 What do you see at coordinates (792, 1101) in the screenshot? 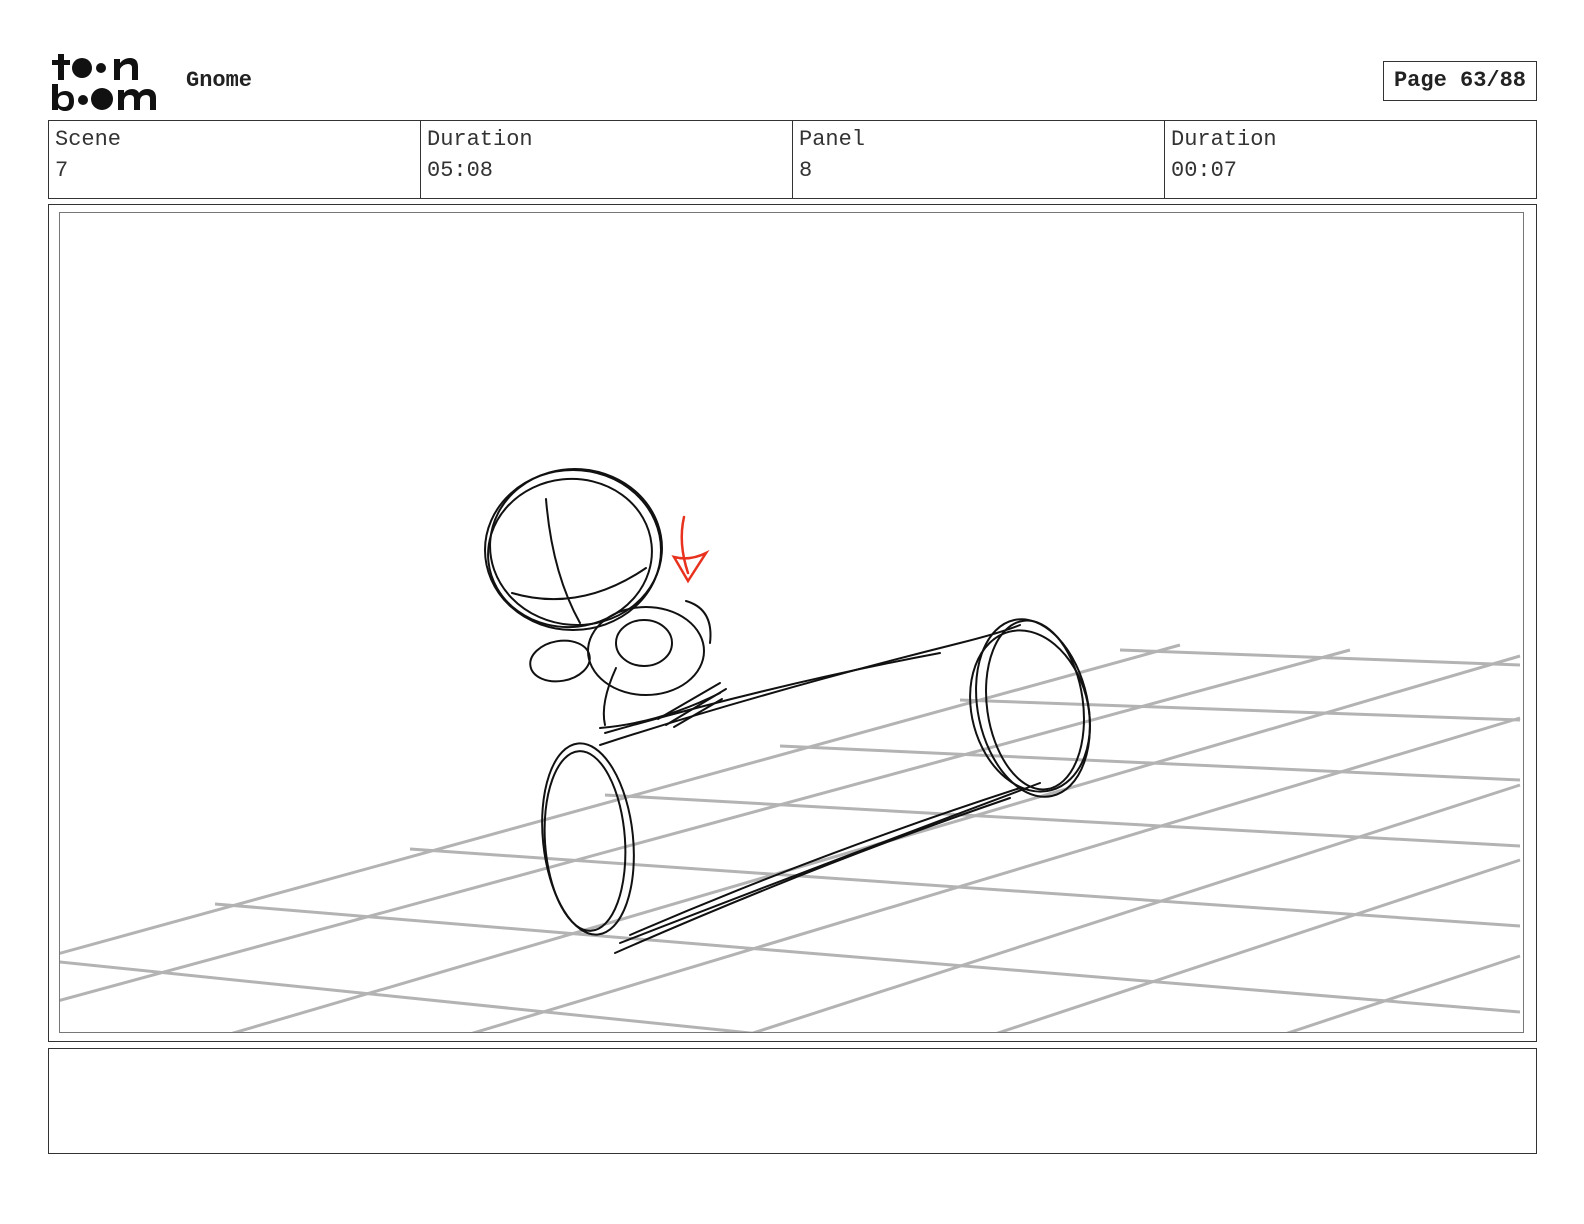
I see `panel-notes` at bounding box center [792, 1101].